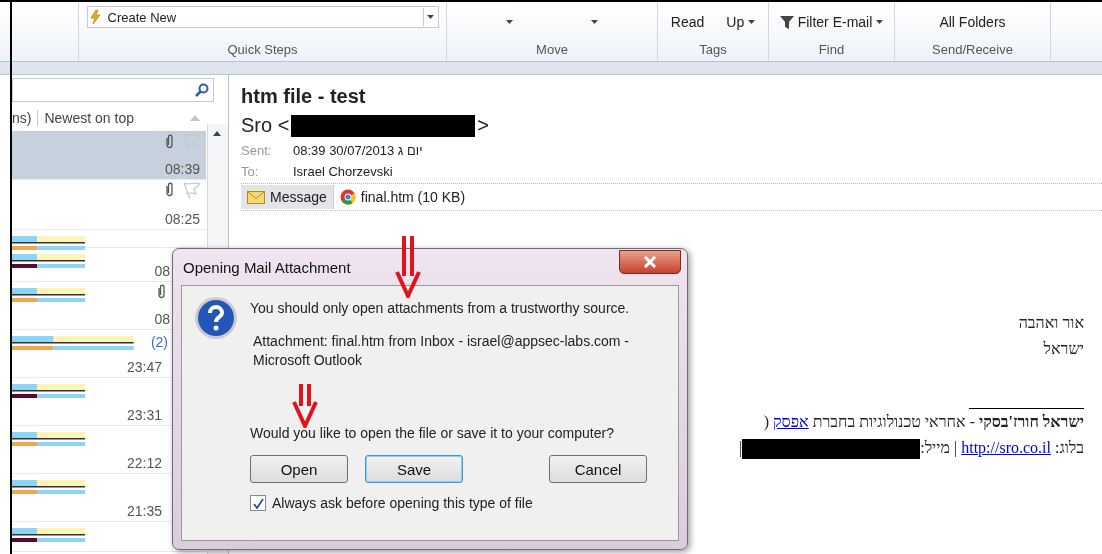  I want to click on sent-date: 08:39 30/07/2013 יום ג, so click(358, 150).